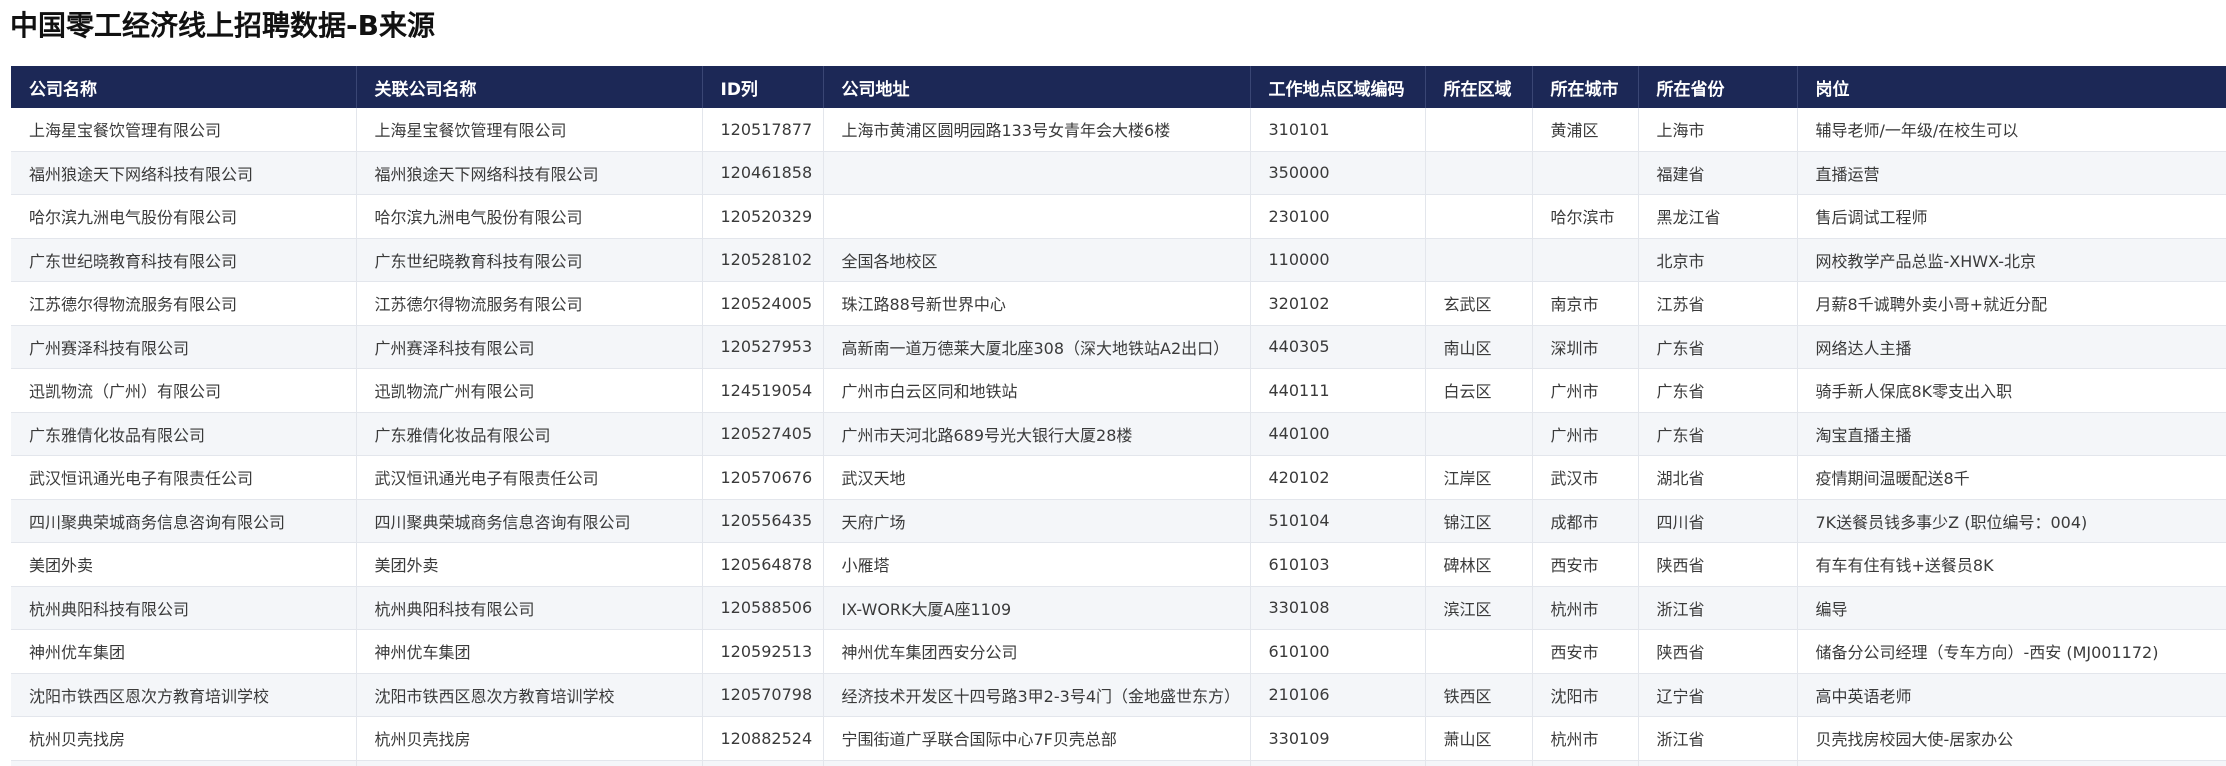 This screenshot has width=2226, height=766. What do you see at coordinates (529, 651) in the screenshot?
I see `cell-related-company: 神州优车集团` at bounding box center [529, 651].